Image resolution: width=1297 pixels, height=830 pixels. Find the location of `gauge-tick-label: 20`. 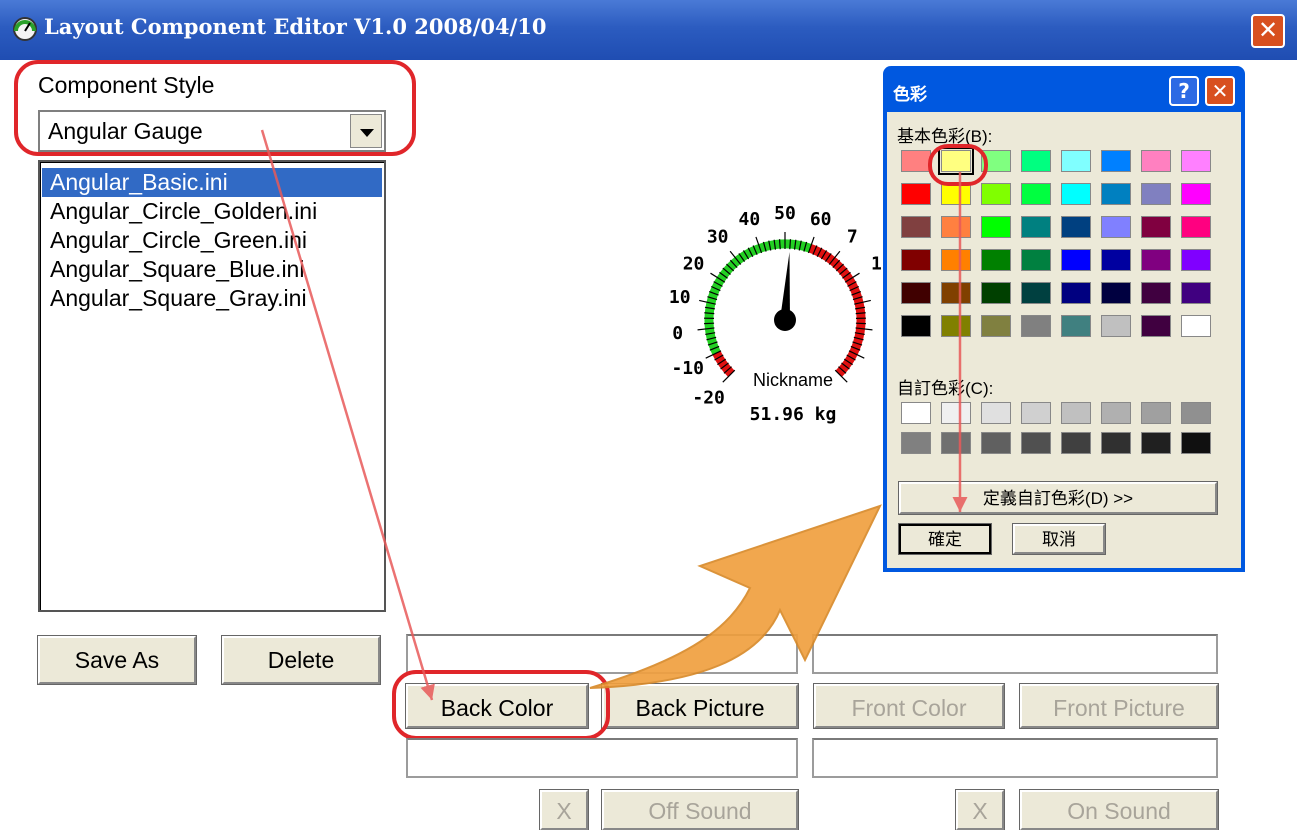

gauge-tick-label: 20 is located at coordinates (694, 264).